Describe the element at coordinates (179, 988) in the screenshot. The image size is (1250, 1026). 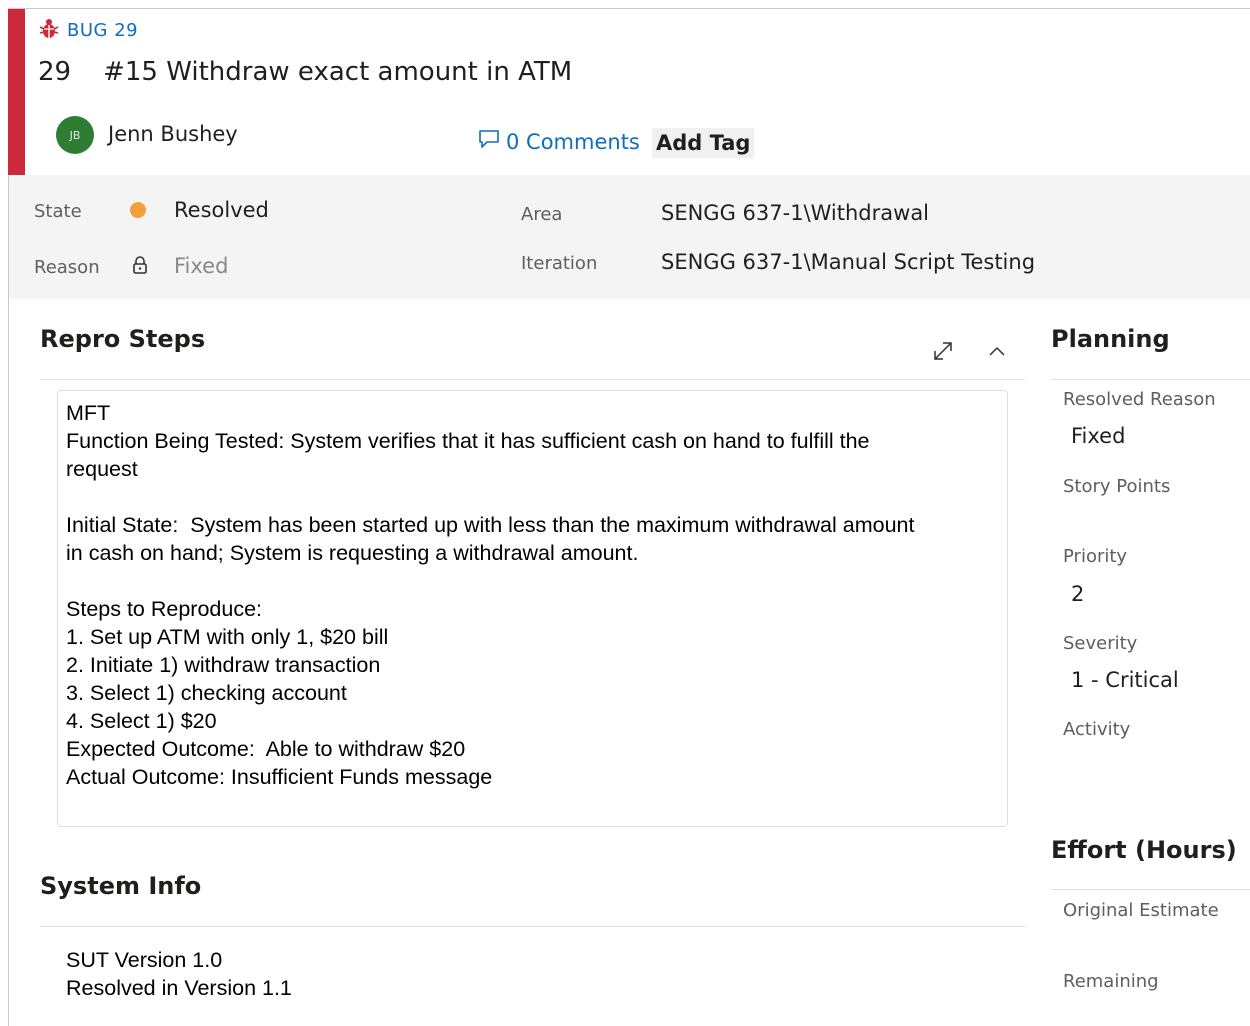
I see `system-info-line: Resolved in Version 1.1` at that location.